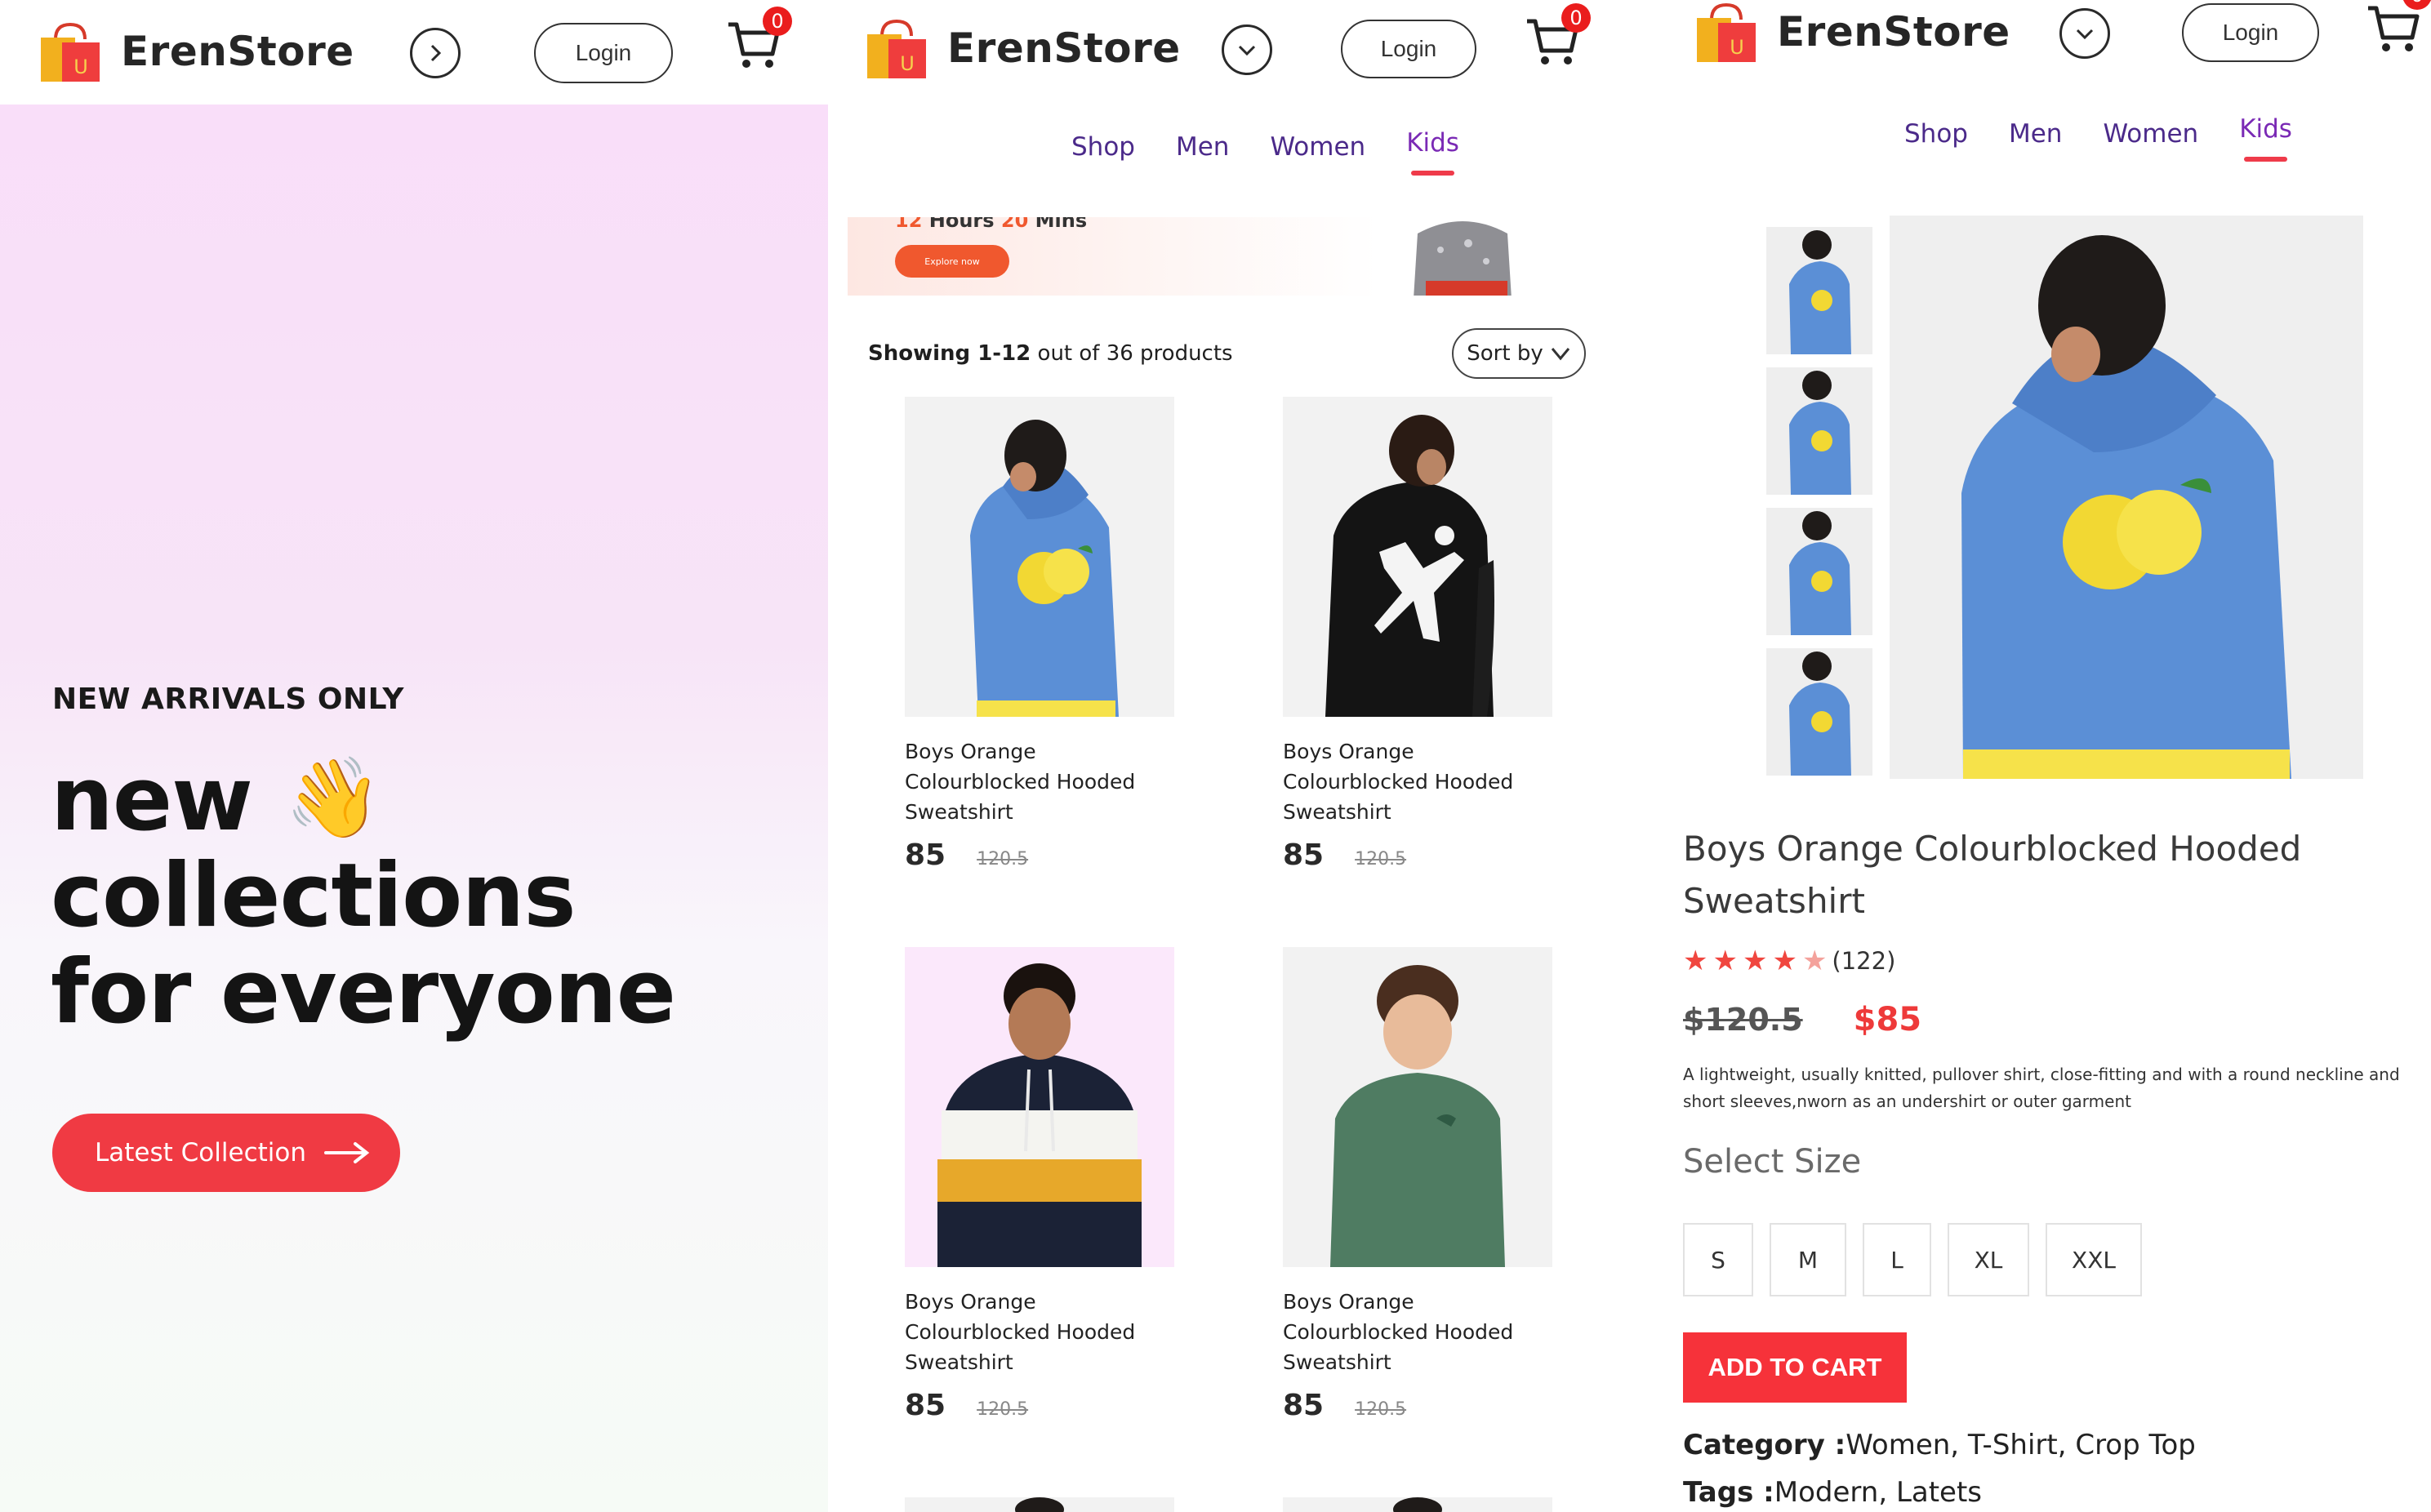 This screenshot has width=2431, height=1512. I want to click on size-option-xl: XL, so click(1988, 1259).